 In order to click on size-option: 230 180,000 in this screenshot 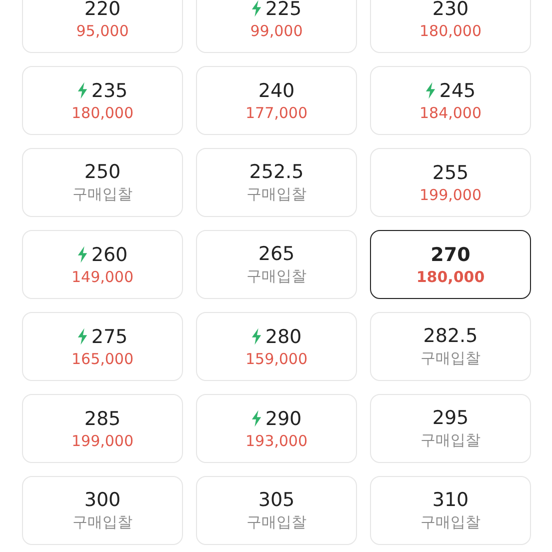, I will do `click(450, 26)`.